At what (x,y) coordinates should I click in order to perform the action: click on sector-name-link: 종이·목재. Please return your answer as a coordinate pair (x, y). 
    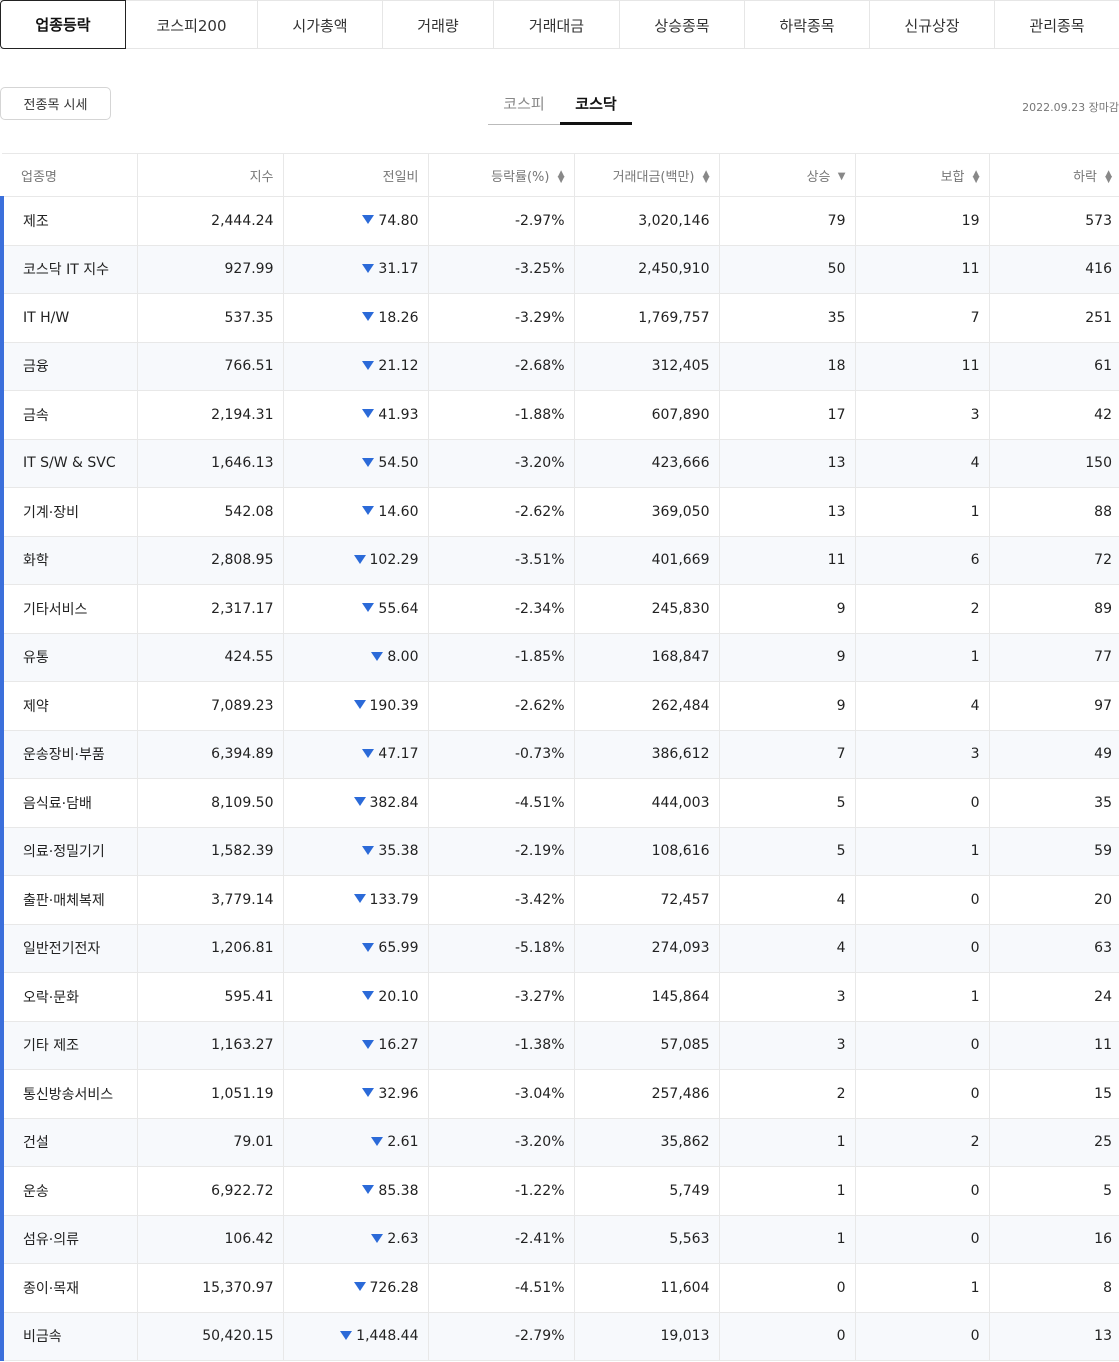
    Looking at the image, I should click on (69, 1288).